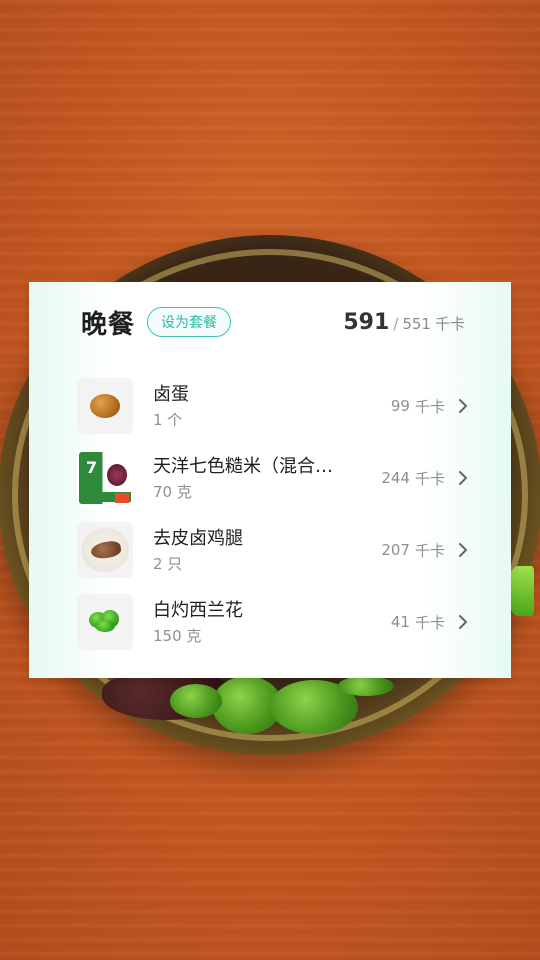 Image resolution: width=540 pixels, height=960 pixels. Describe the element at coordinates (521, 591) in the screenshot. I see `background-leaf` at that location.